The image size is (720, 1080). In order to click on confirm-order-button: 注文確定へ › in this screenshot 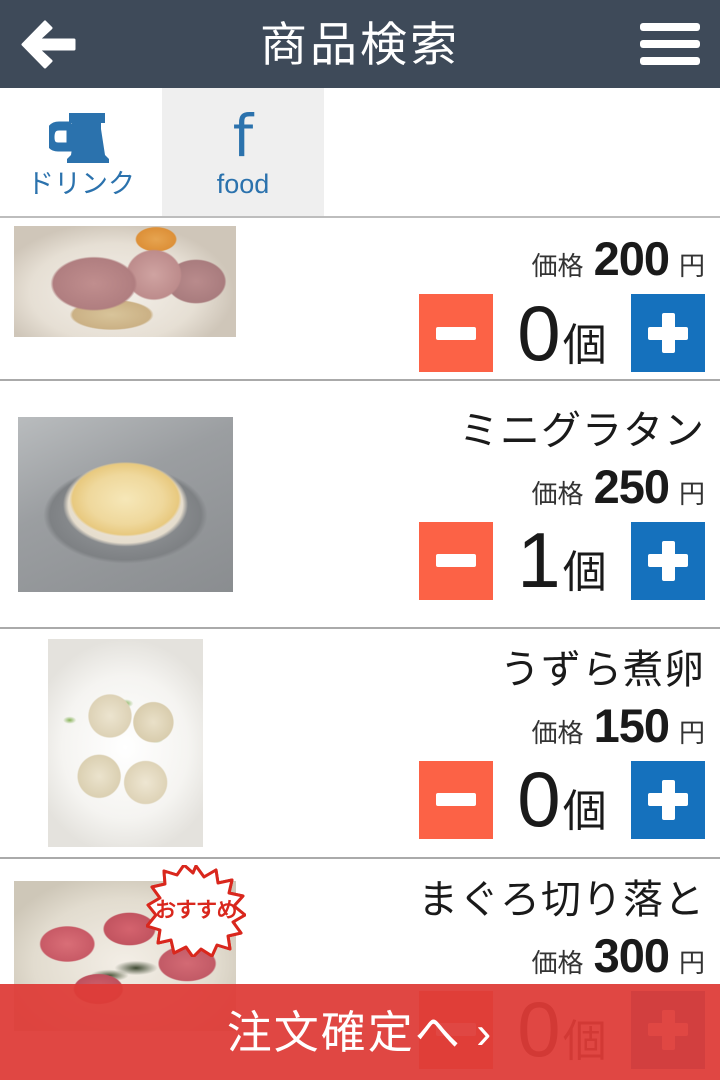, I will do `click(360, 1032)`.